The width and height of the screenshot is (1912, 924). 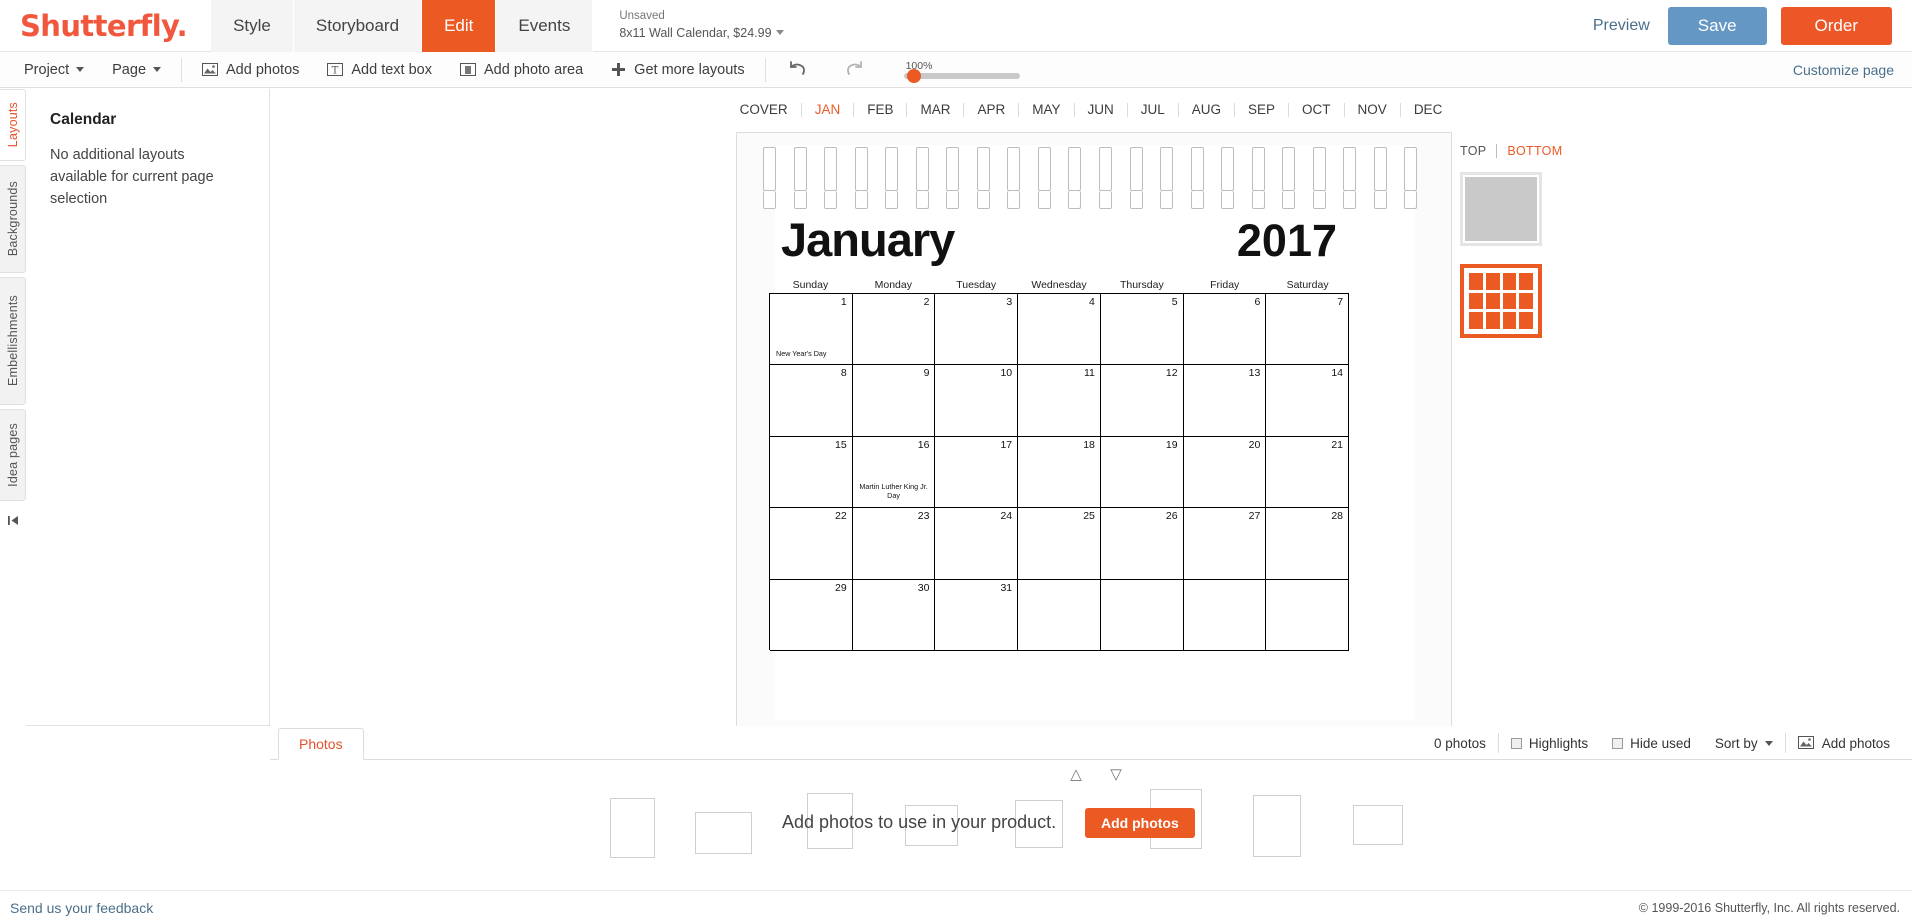 What do you see at coordinates (250, 70) in the screenshot?
I see `add-photos-toolbar-button: Add photos` at bounding box center [250, 70].